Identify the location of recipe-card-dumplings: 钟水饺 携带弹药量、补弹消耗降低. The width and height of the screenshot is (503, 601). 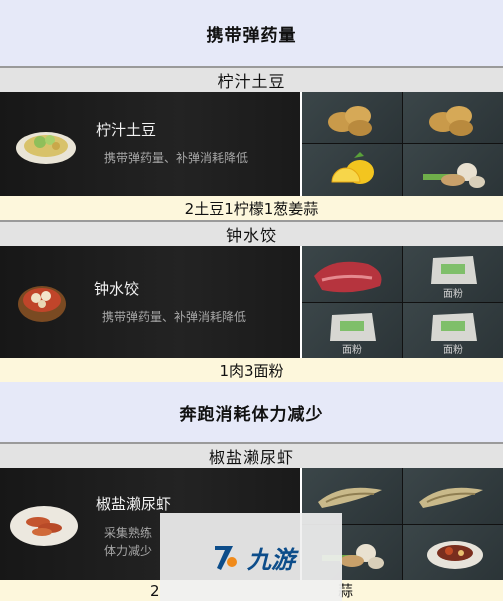
(150, 302).